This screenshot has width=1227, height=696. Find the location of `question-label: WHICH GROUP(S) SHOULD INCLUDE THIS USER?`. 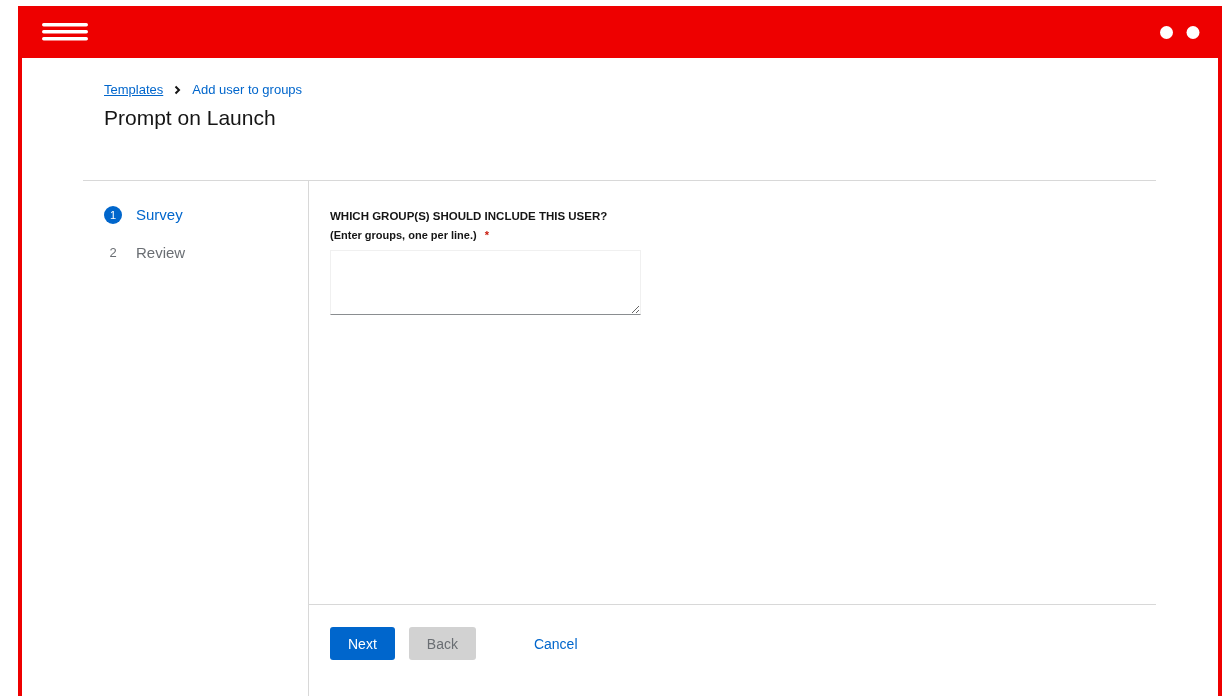

question-label: WHICH GROUP(S) SHOULD INCLUDE THIS USER? is located at coordinates (469, 216).